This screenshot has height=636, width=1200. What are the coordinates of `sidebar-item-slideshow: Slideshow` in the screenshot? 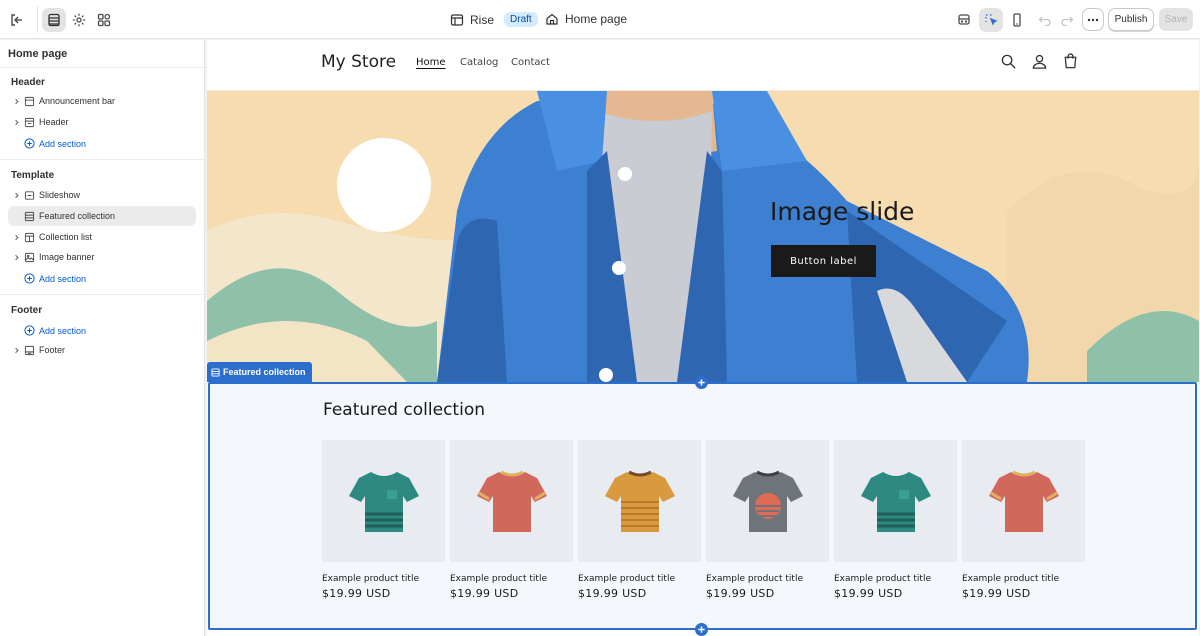 It's located at (102, 195).